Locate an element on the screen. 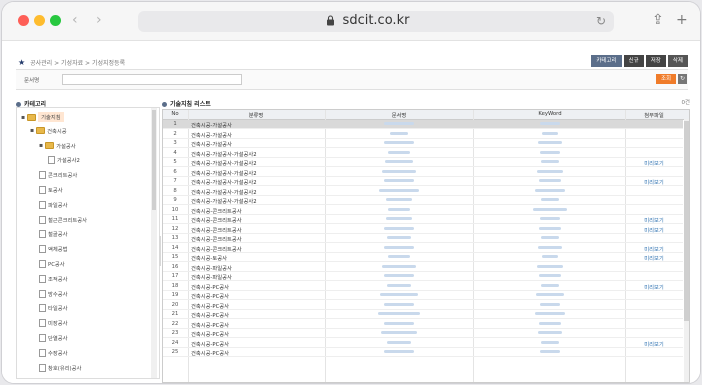  table-row: 13 건축시공-콘크리트공사 is located at coordinates (423, 238).